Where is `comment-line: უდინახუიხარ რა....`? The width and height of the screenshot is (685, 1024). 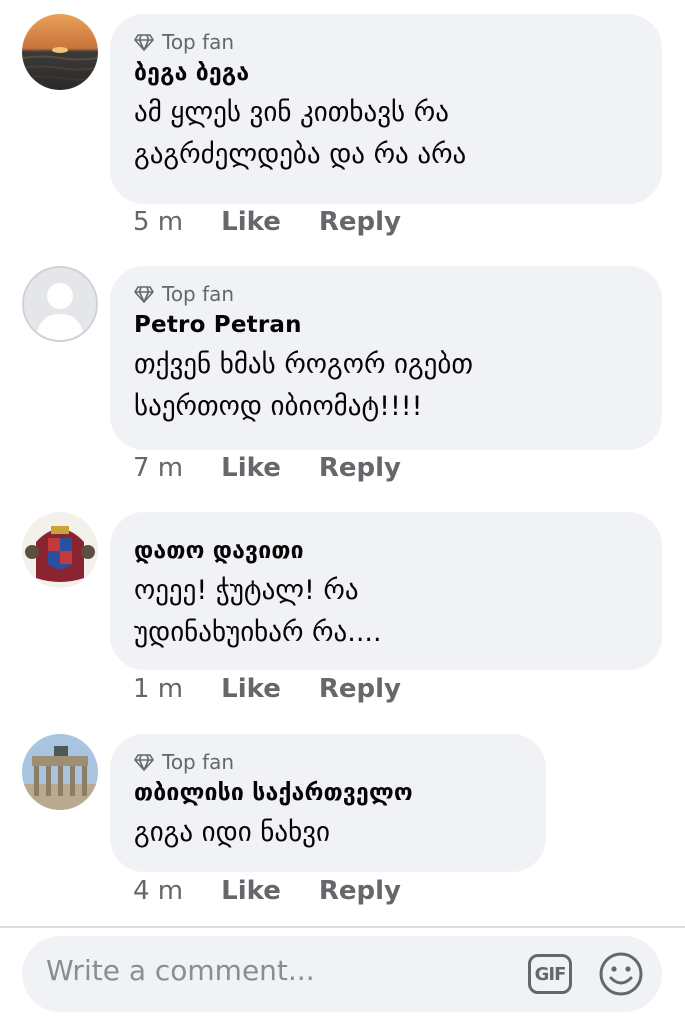 comment-line: უდინახუიხარ რა.... is located at coordinates (258, 632).